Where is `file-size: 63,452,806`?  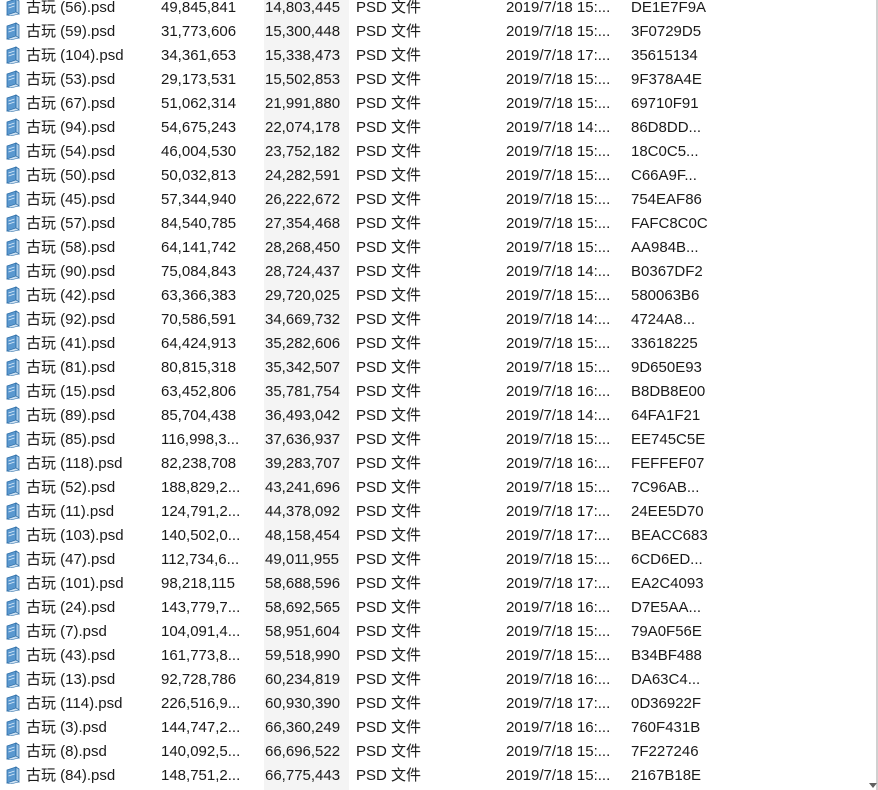 file-size: 63,452,806 is located at coordinates (199, 391).